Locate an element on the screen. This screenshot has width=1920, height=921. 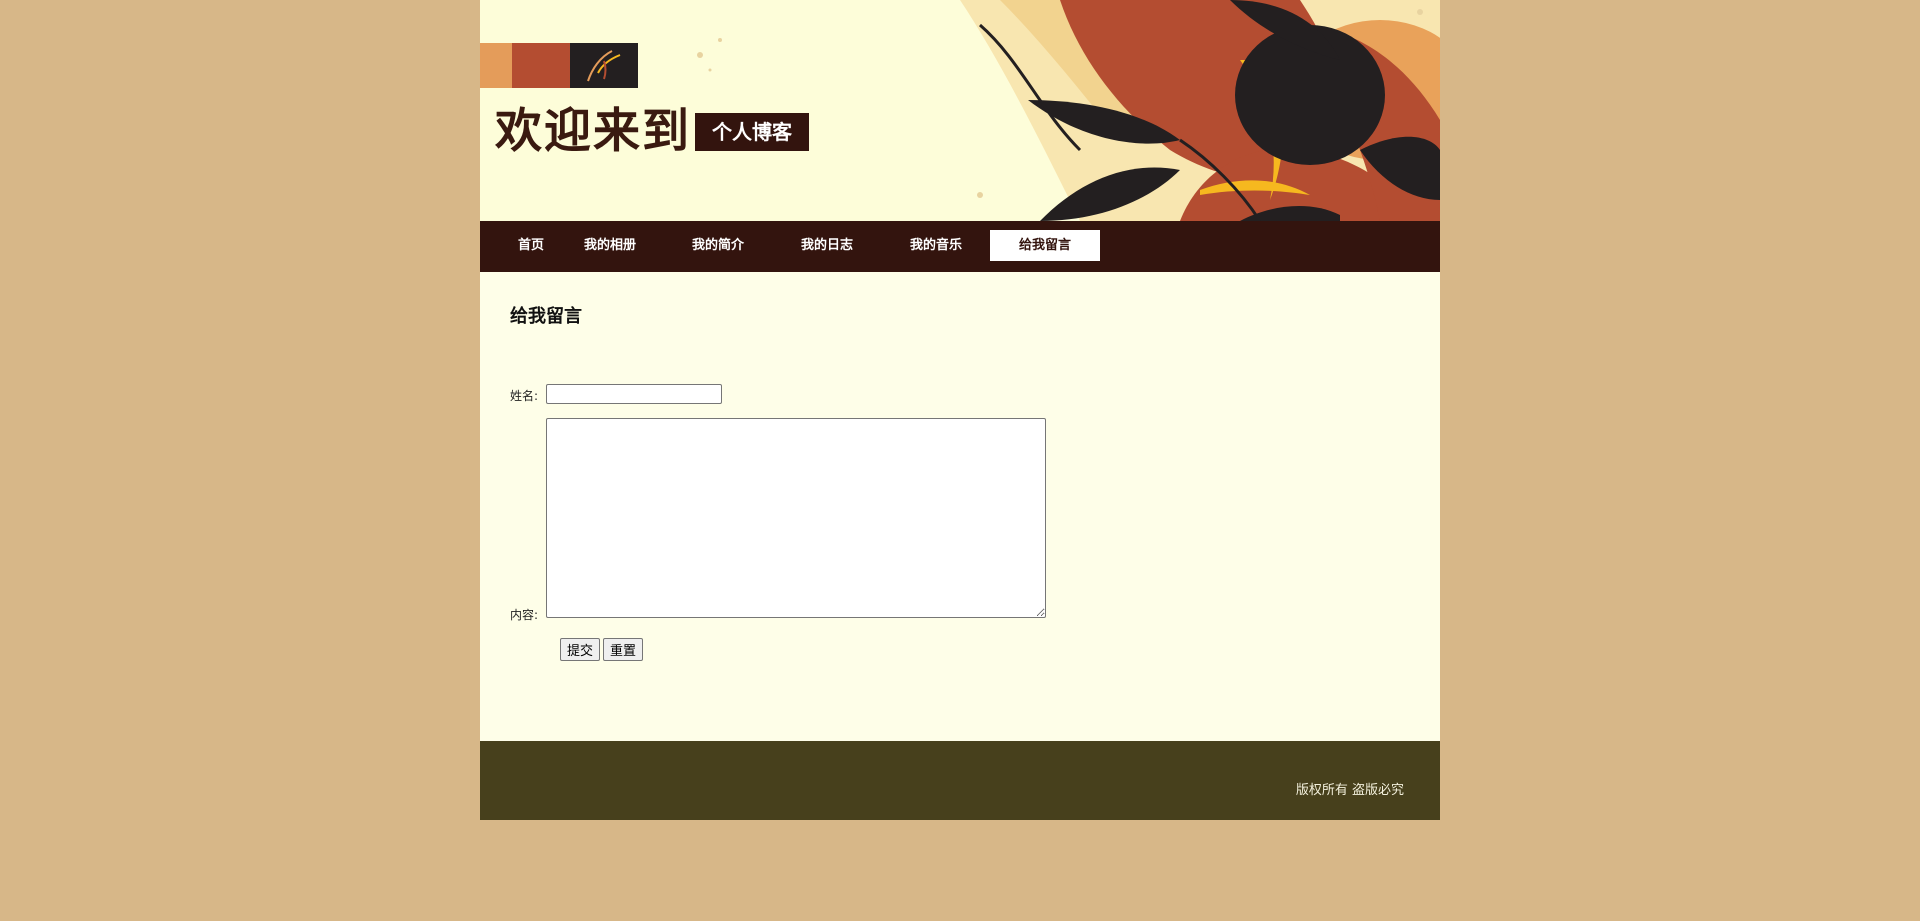
footer: 版权所有 盗版必究 is located at coordinates (960, 780).